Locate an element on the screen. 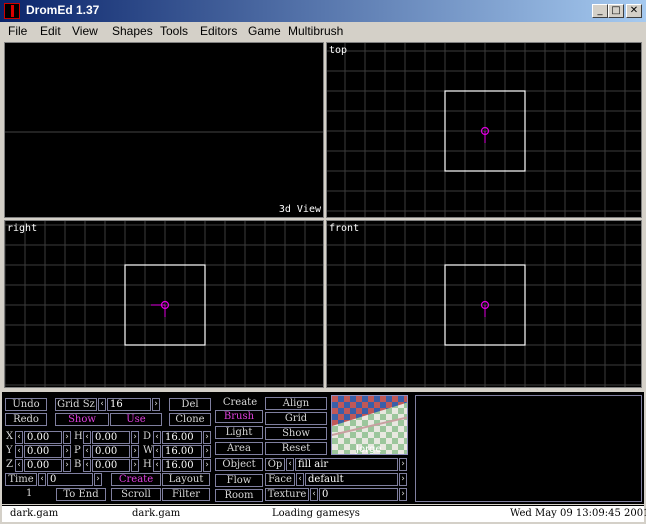 This screenshot has height=524, width=646. width-label: W is located at coordinates (148, 450).